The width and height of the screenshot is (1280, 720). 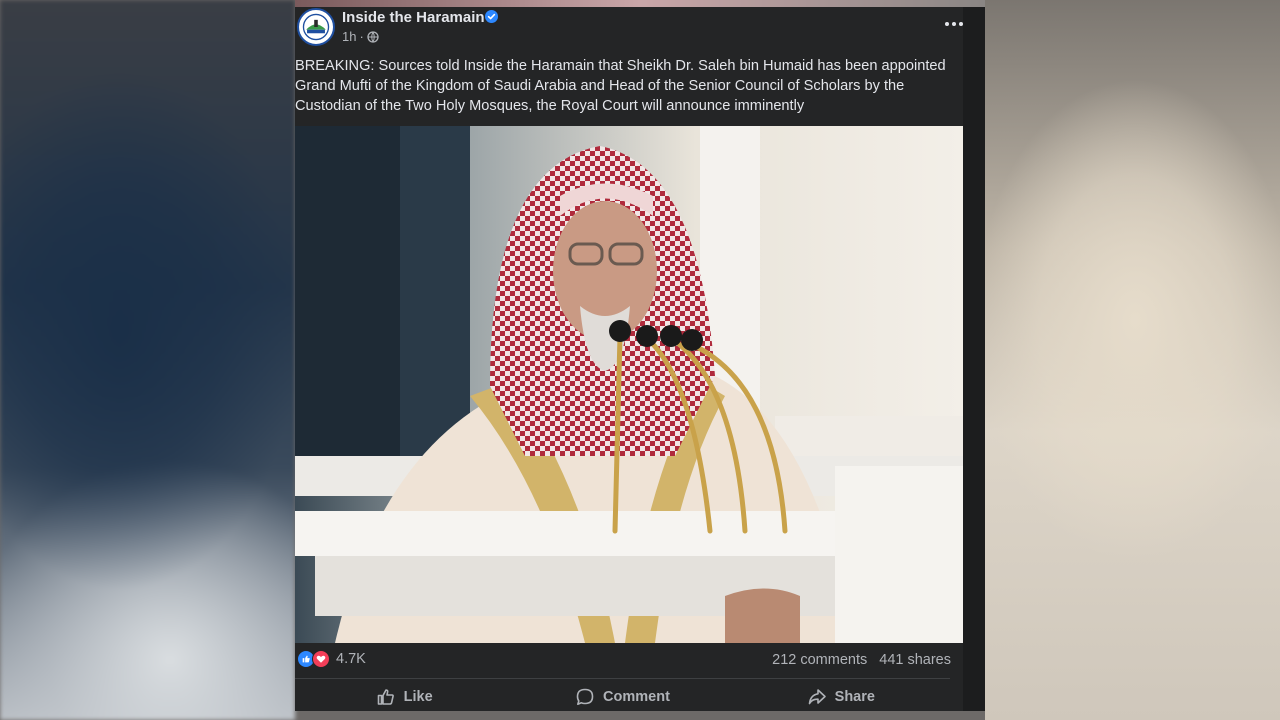 What do you see at coordinates (321, 659) in the screenshot?
I see `love-reaction-icon` at bounding box center [321, 659].